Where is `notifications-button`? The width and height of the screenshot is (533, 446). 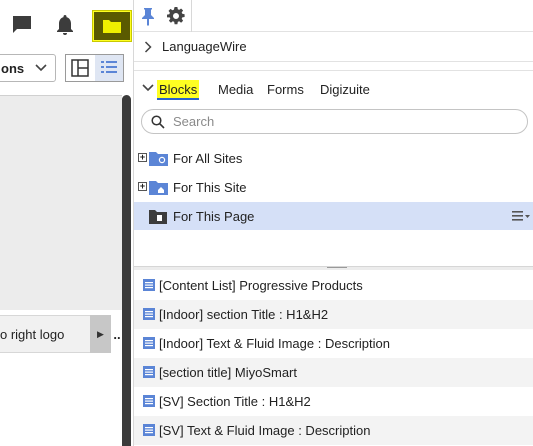 notifications-button is located at coordinates (65, 25).